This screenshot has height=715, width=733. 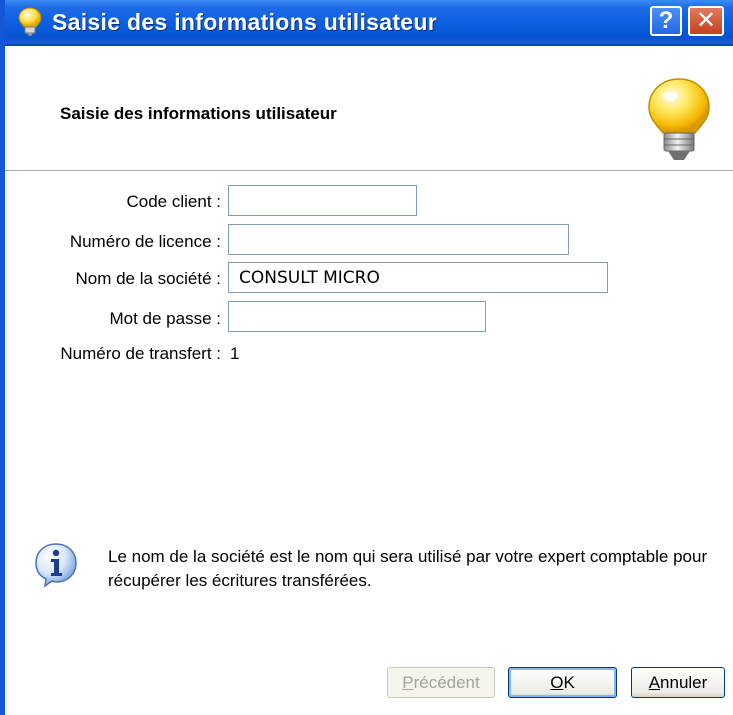 What do you see at coordinates (165, 318) in the screenshot?
I see `password-label: Mot de passe :` at bounding box center [165, 318].